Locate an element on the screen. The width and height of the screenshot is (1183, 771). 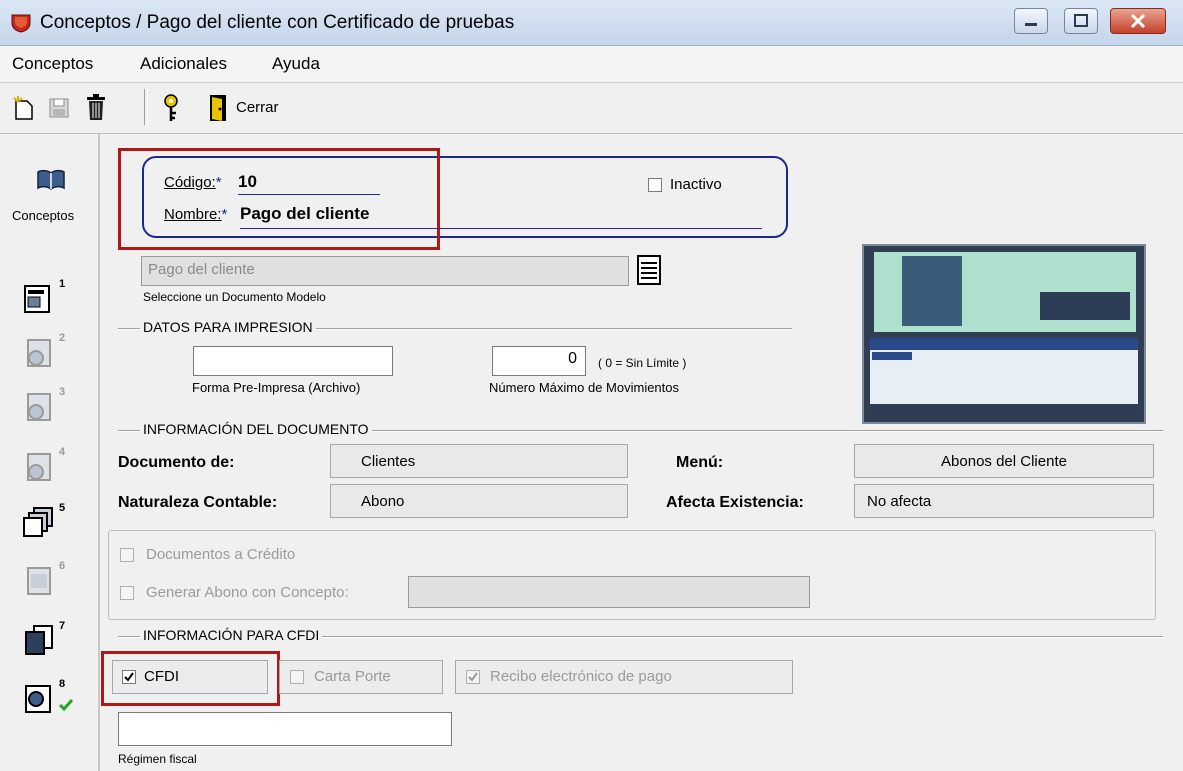
recibo-pago-checkbox is located at coordinates (473, 677).